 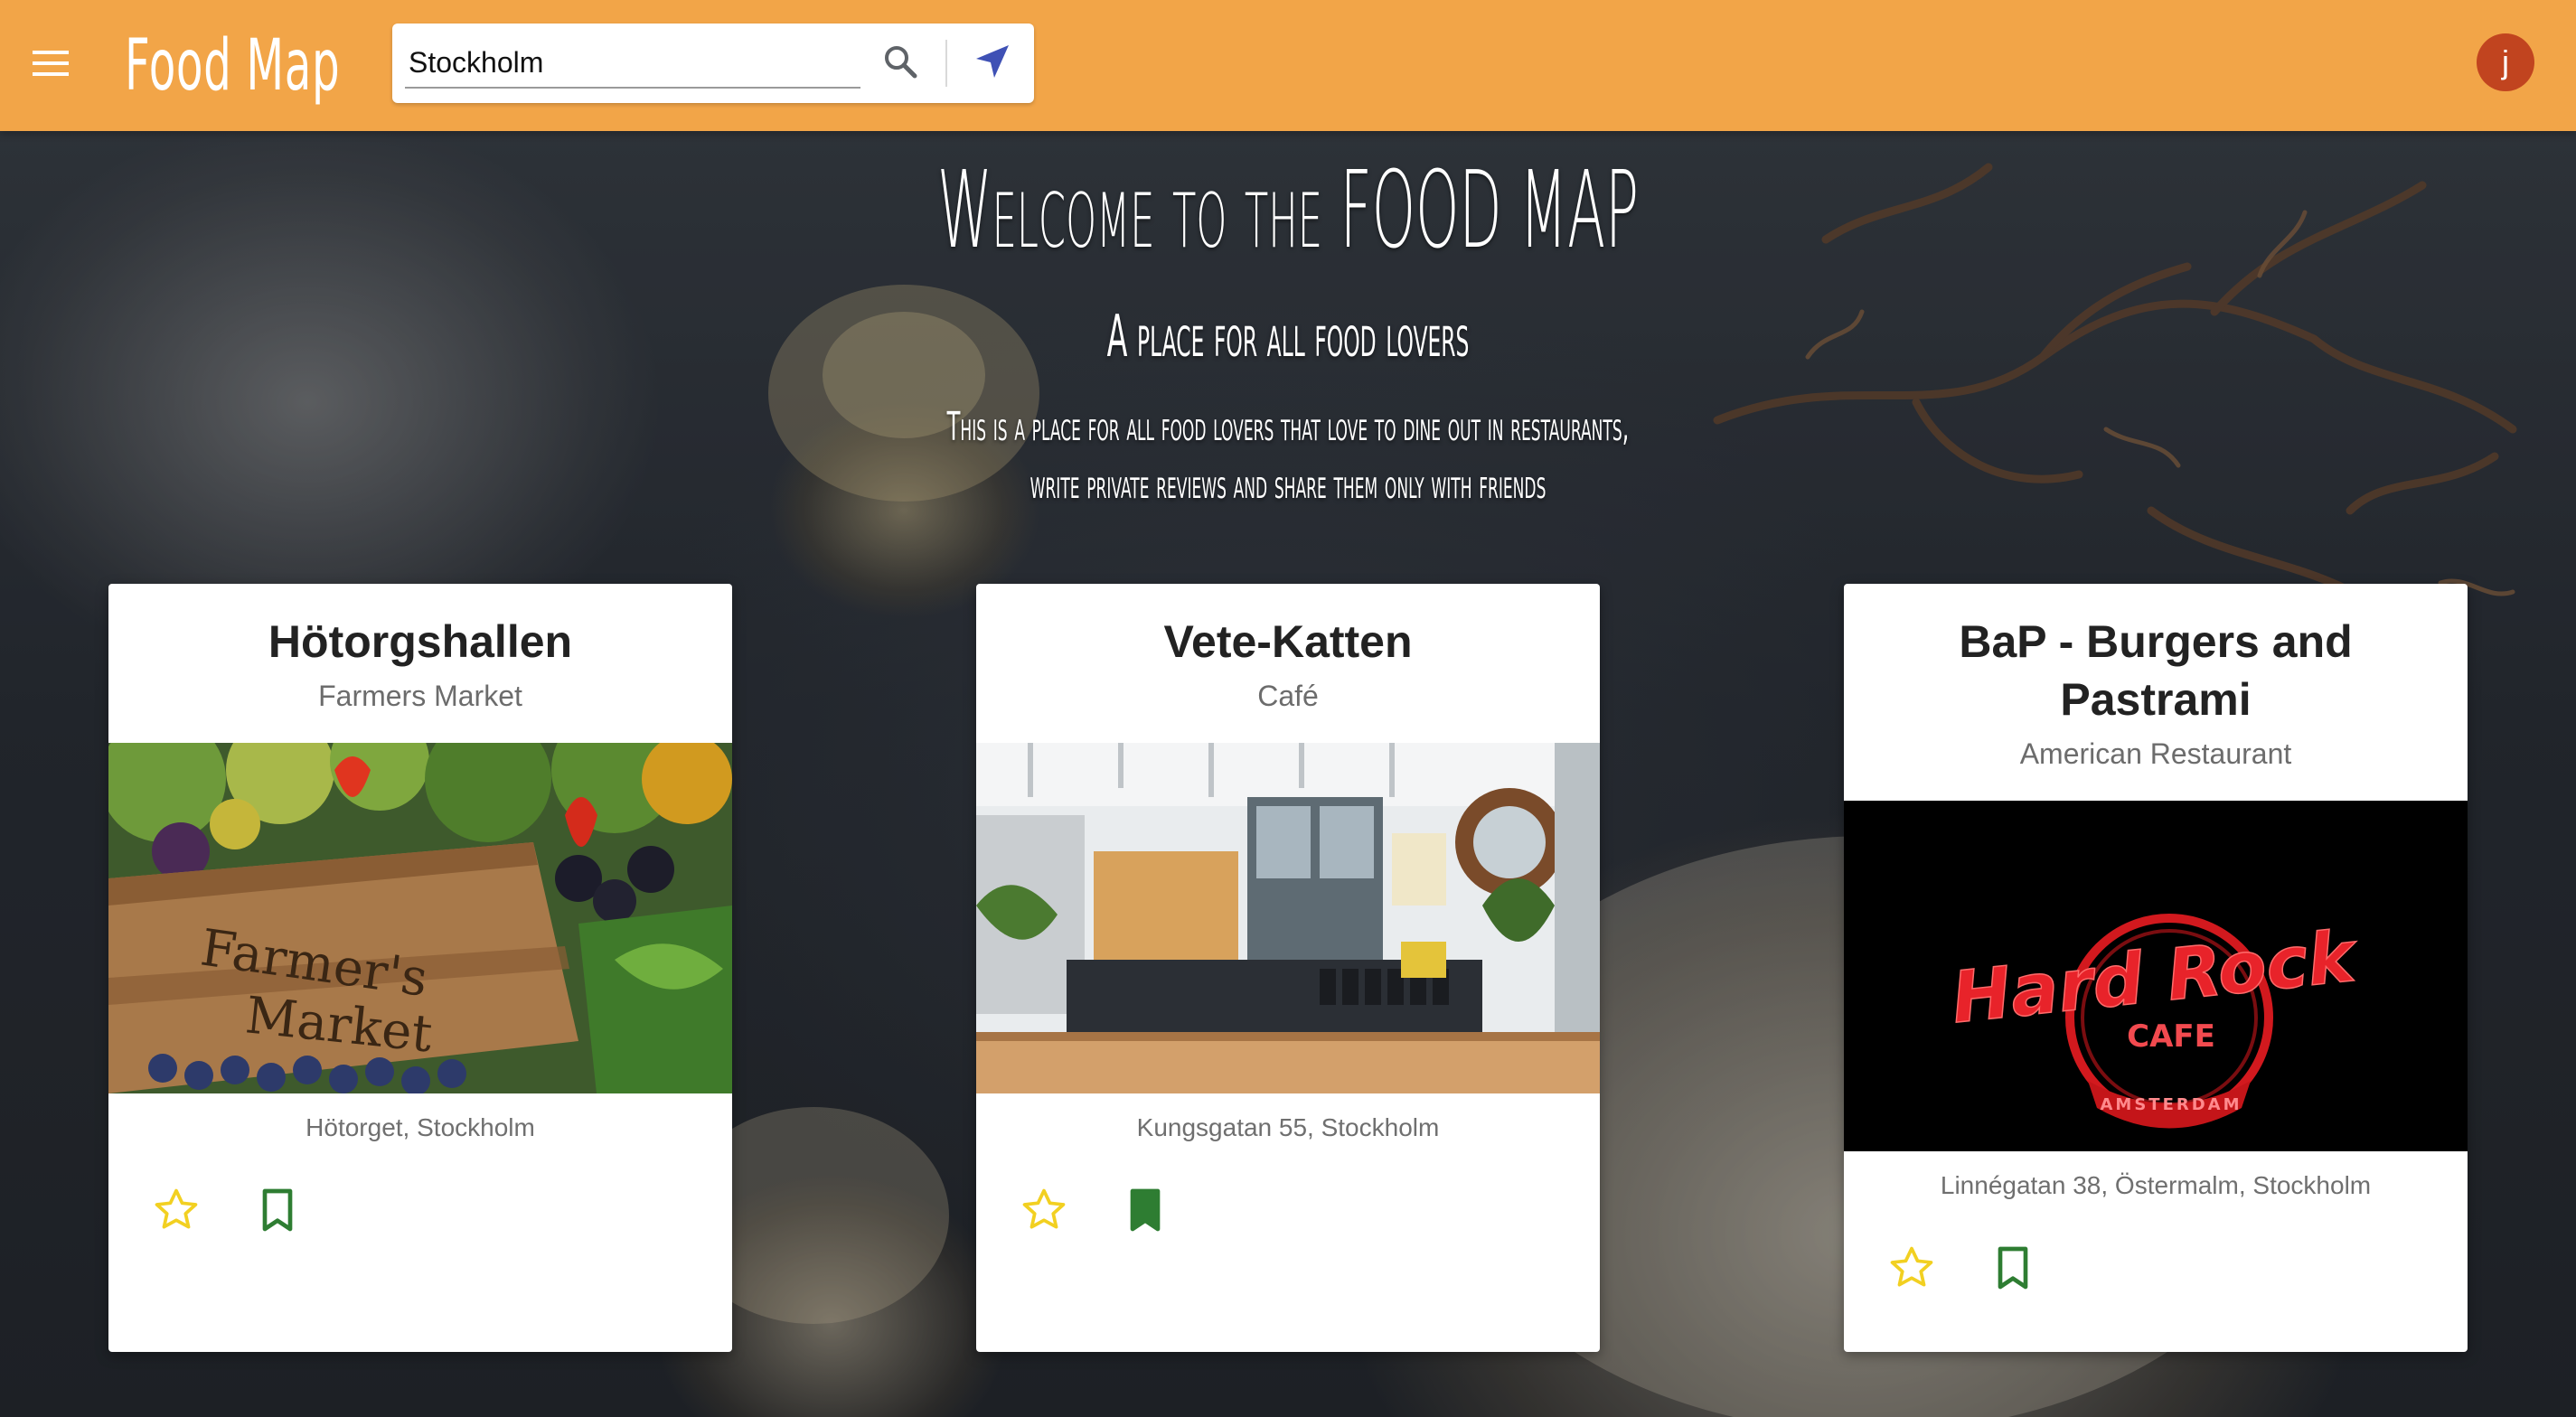 What do you see at coordinates (2156, 1185) in the screenshot?
I see `card-address: Linnégatan 38, Östermalm, Stockholm` at bounding box center [2156, 1185].